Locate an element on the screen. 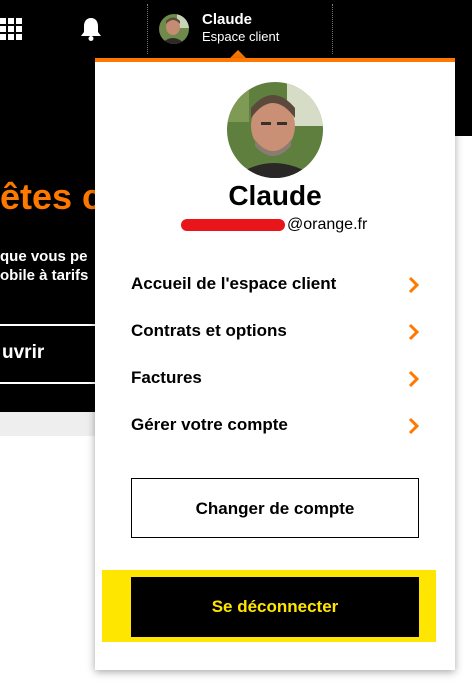  email-domain: @orange.fr is located at coordinates (327, 224).